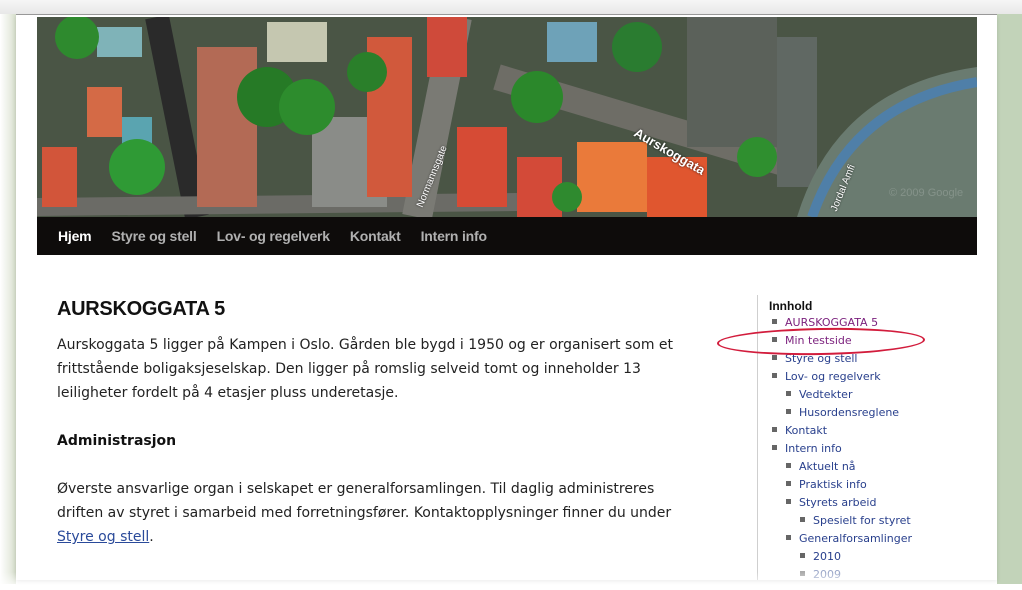  Describe the element at coordinates (873, 395) in the screenshot. I see `toc-item: Vedtekter` at that location.